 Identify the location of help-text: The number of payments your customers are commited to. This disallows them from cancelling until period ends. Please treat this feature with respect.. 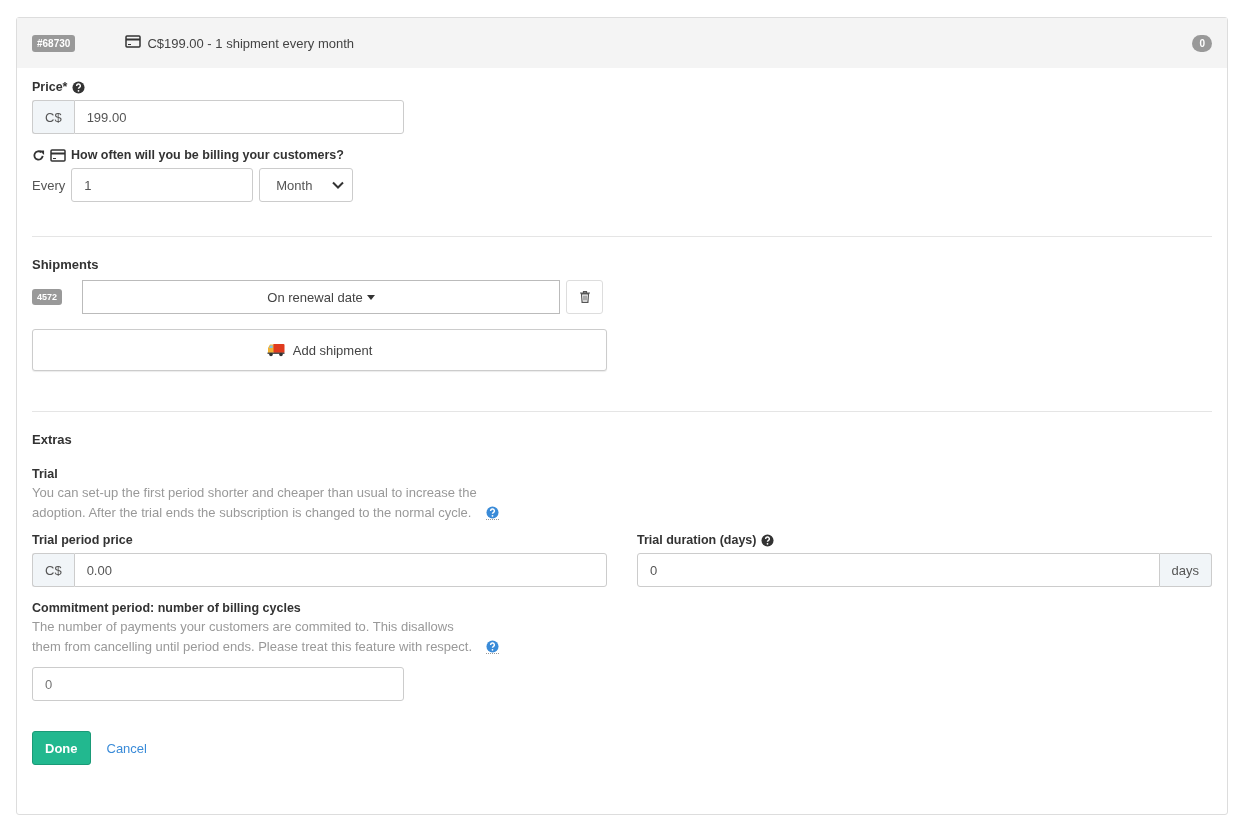
(253, 637).